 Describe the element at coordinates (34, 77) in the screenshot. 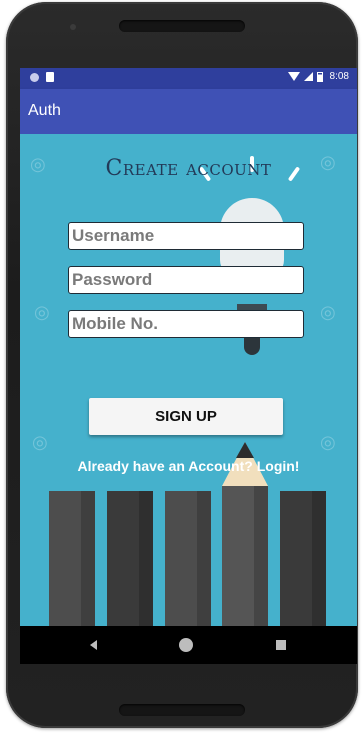

I see `notification-icon` at that location.